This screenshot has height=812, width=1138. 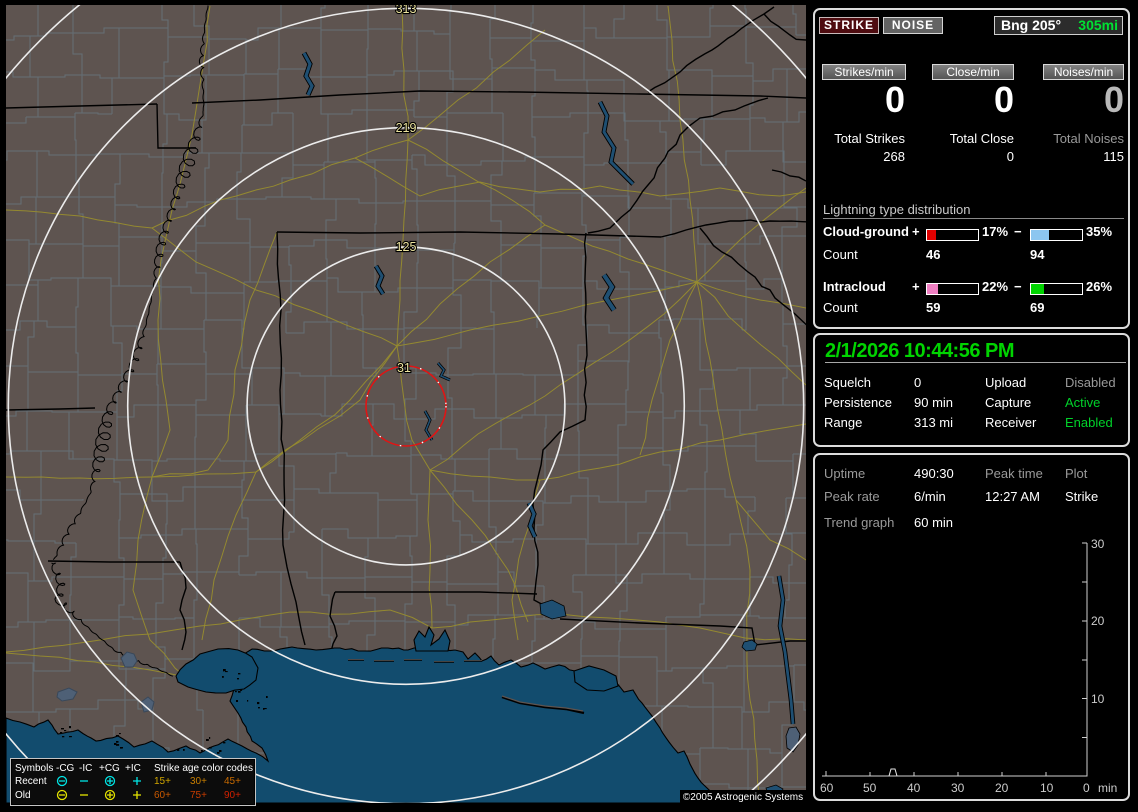 I want to click on svg-text: 40, so click(x=914, y=788).